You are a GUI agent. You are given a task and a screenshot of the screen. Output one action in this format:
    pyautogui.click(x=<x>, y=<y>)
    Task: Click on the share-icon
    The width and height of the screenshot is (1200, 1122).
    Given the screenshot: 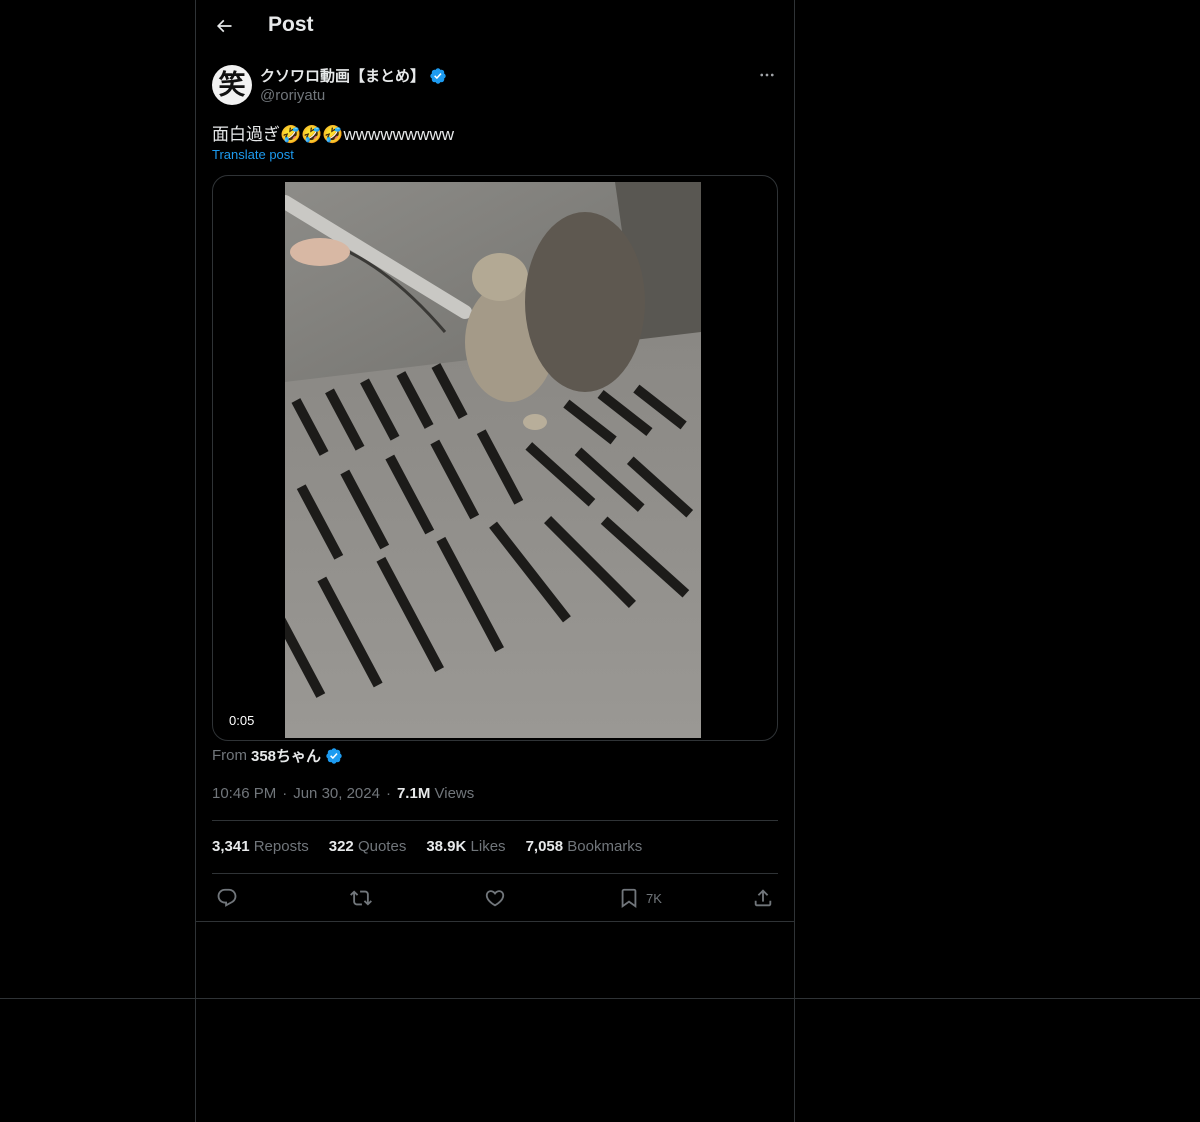 What is the action you would take?
    pyautogui.click(x=763, y=898)
    